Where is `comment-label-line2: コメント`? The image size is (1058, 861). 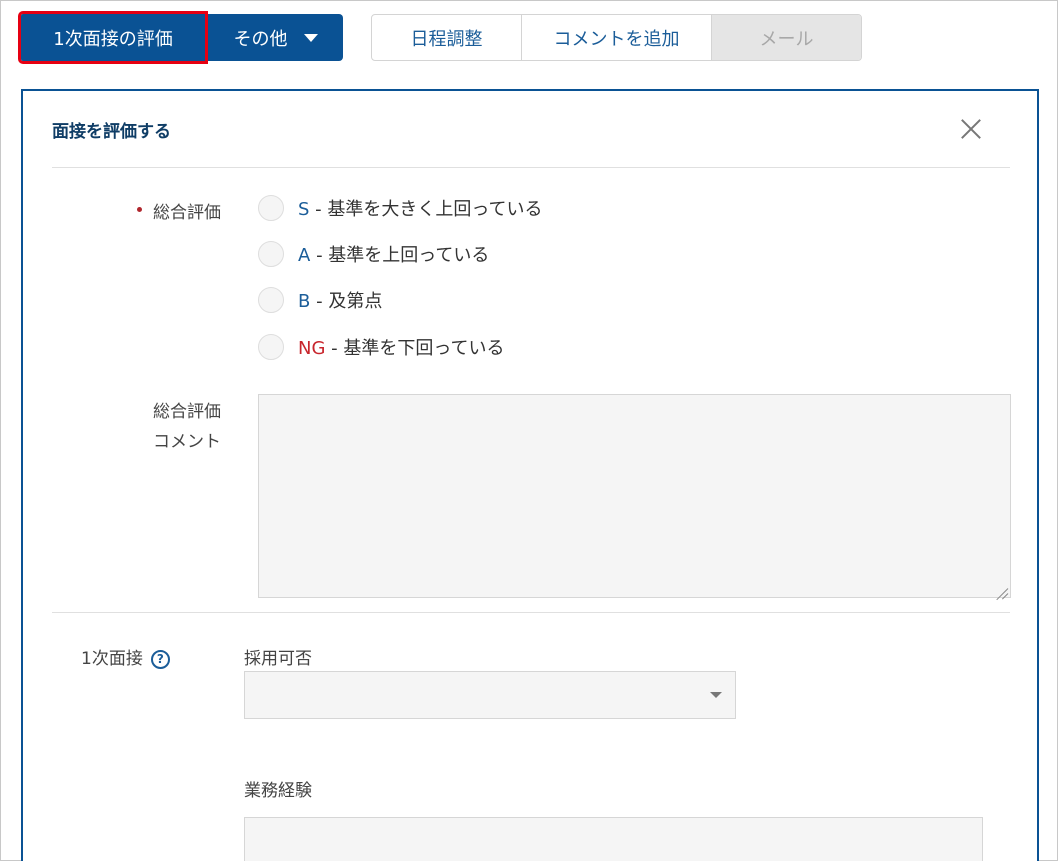
comment-label-line2: コメント is located at coordinates (187, 442).